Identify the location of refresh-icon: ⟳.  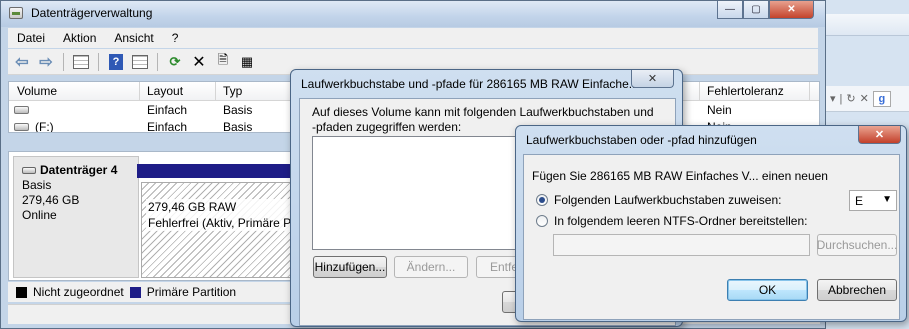
(175, 62).